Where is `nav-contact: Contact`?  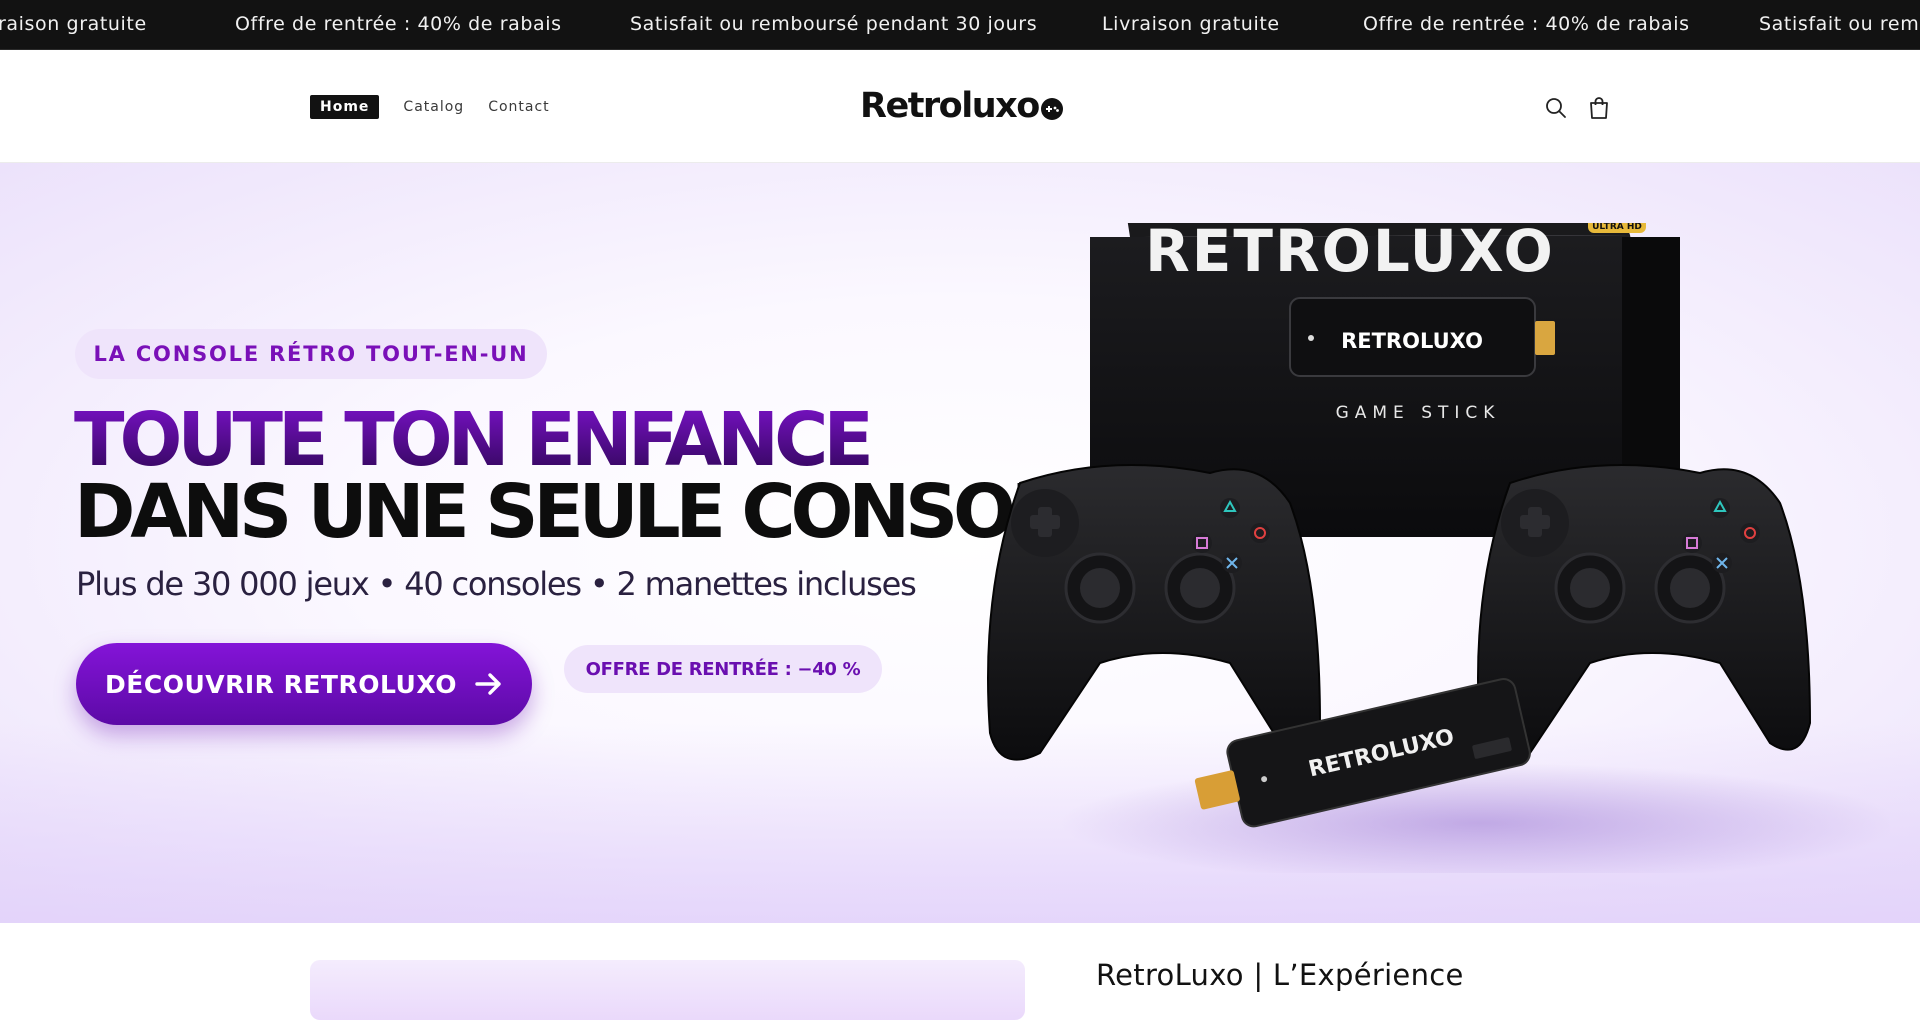 nav-contact: Contact is located at coordinates (518, 107).